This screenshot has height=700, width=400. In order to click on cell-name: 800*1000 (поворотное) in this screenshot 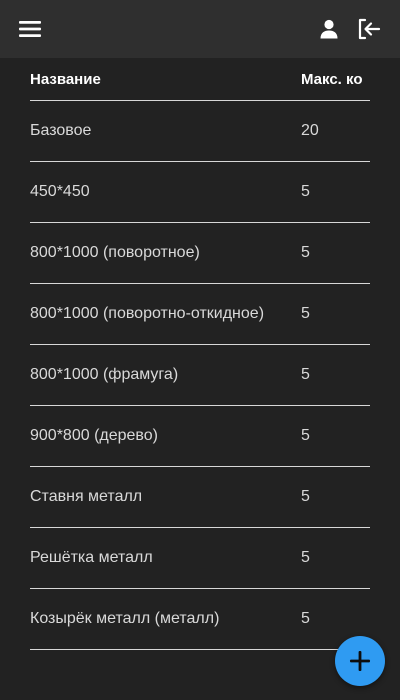, I will do `click(165, 253)`.